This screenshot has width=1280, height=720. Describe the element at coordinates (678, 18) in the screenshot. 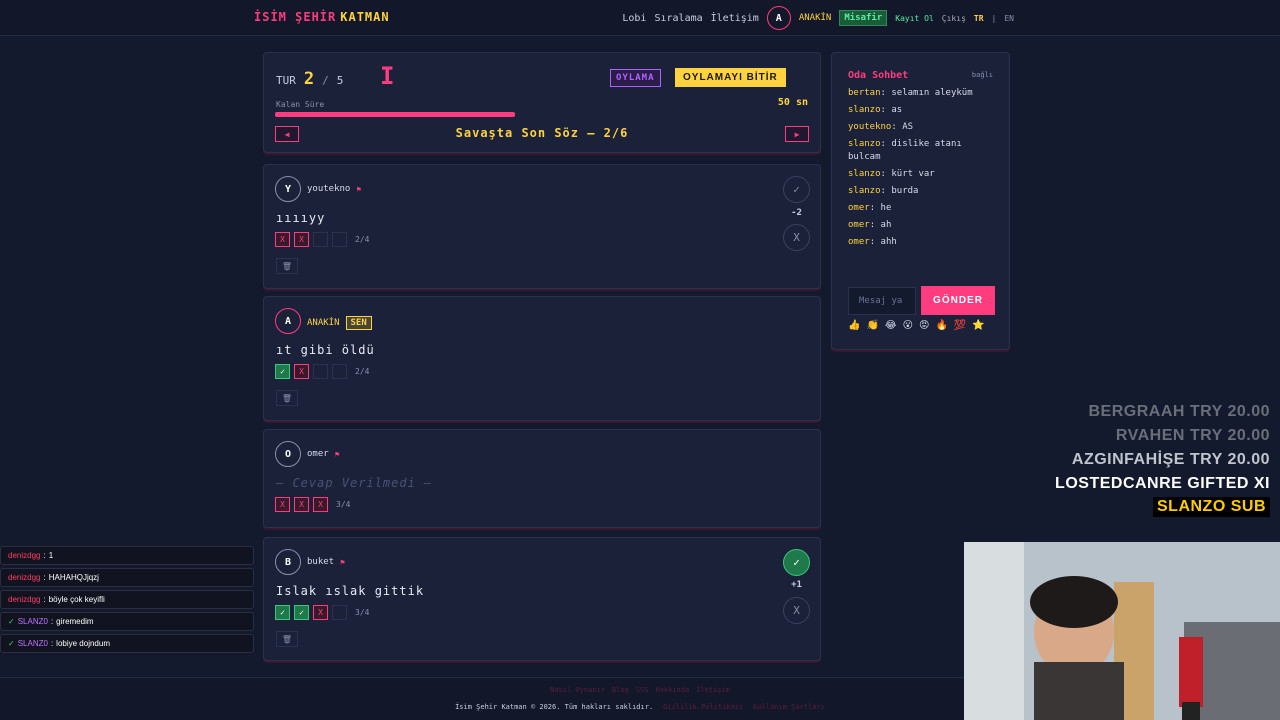

I see `nav-ranking: Sıralama` at that location.